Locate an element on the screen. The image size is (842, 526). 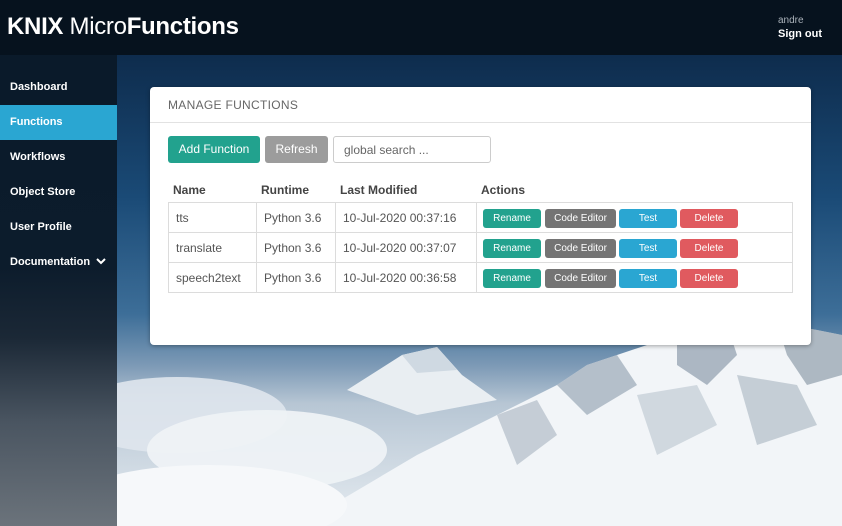
sidebar-item-object-store: Object Store is located at coordinates (58, 192).